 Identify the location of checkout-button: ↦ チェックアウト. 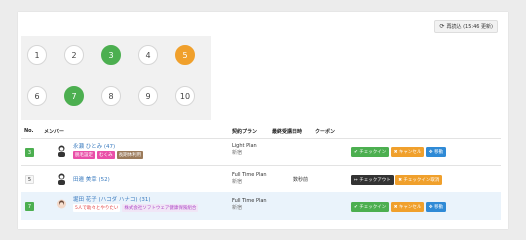
(372, 180).